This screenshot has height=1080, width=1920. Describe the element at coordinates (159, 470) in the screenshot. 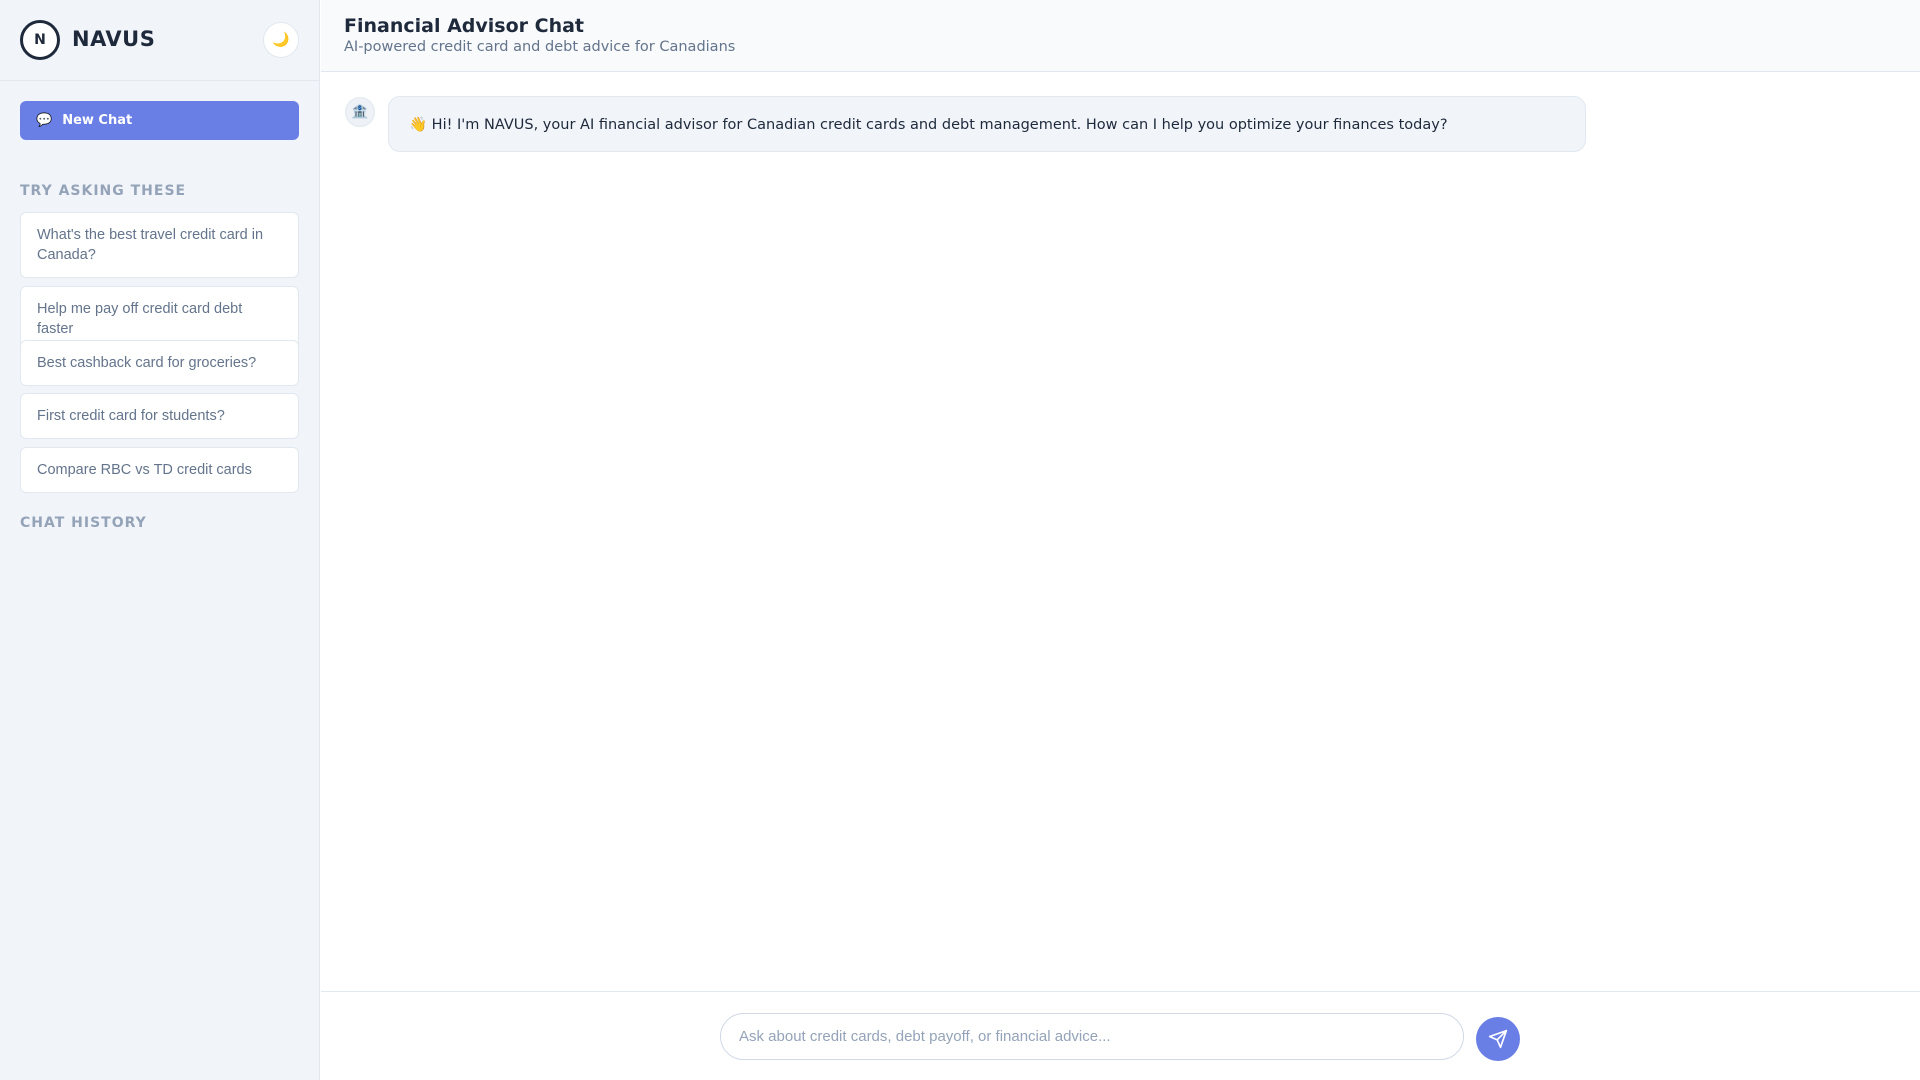

I see `suggestion-compare-rbc-td: Compare RBC vs TD credit cards` at that location.